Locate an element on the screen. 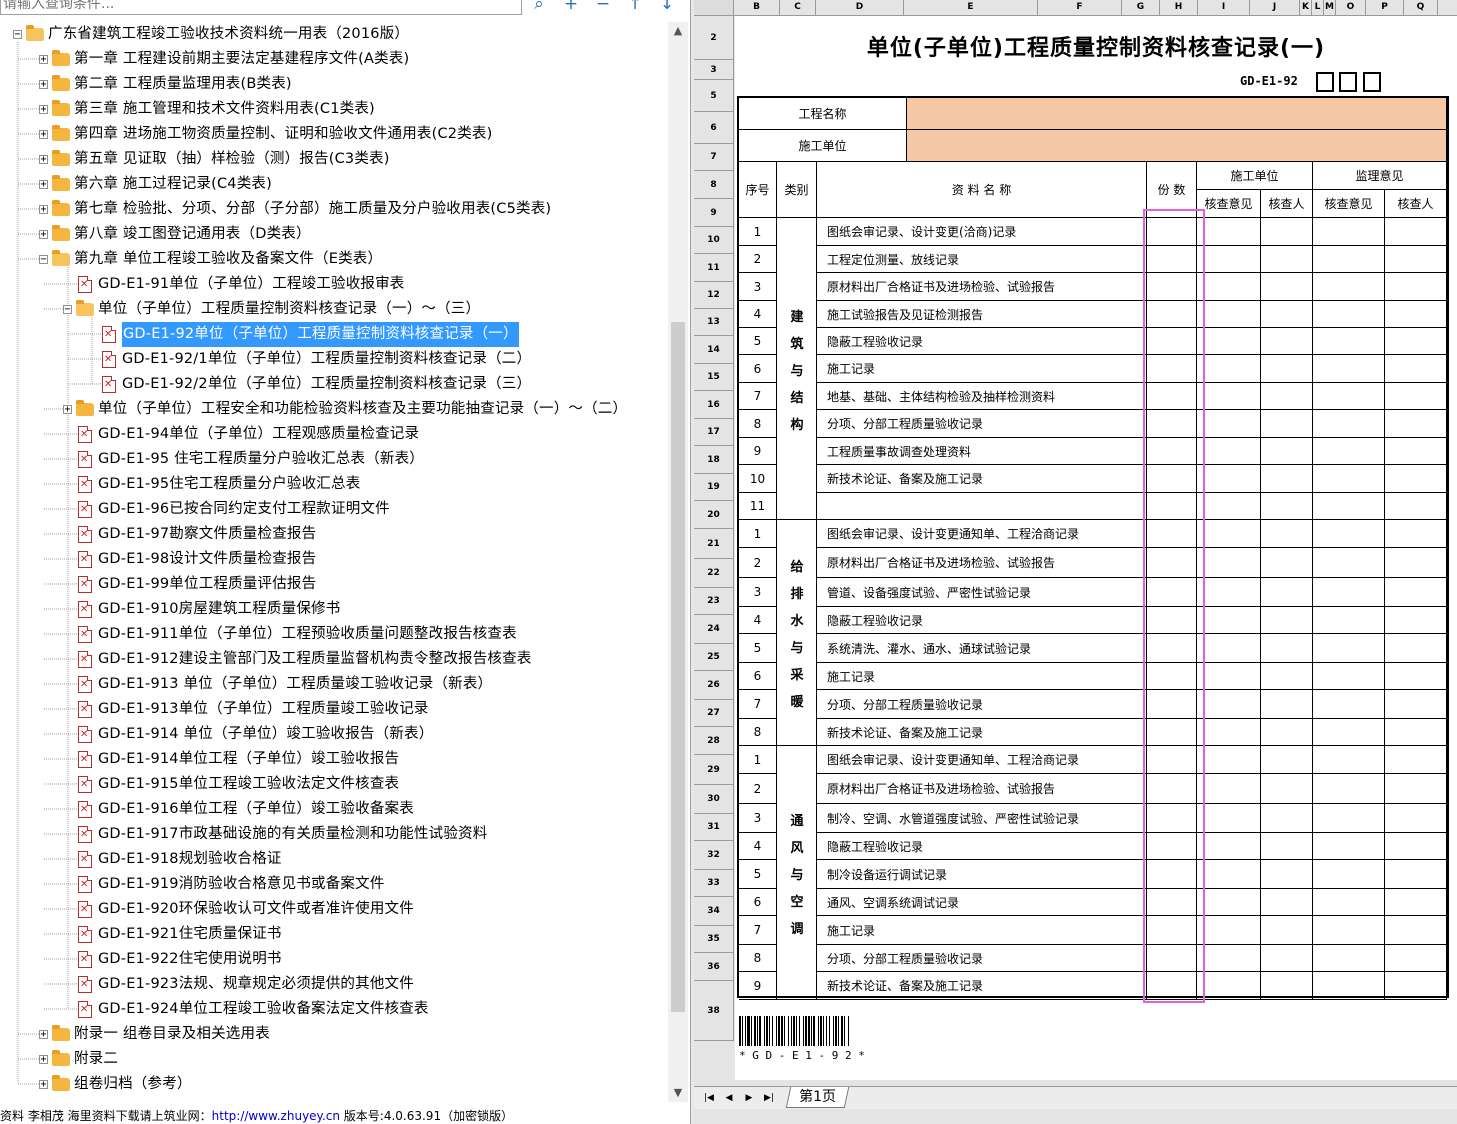 The image size is (1457, 1124). arrow-up-icon: ↑ is located at coordinates (635, 7).